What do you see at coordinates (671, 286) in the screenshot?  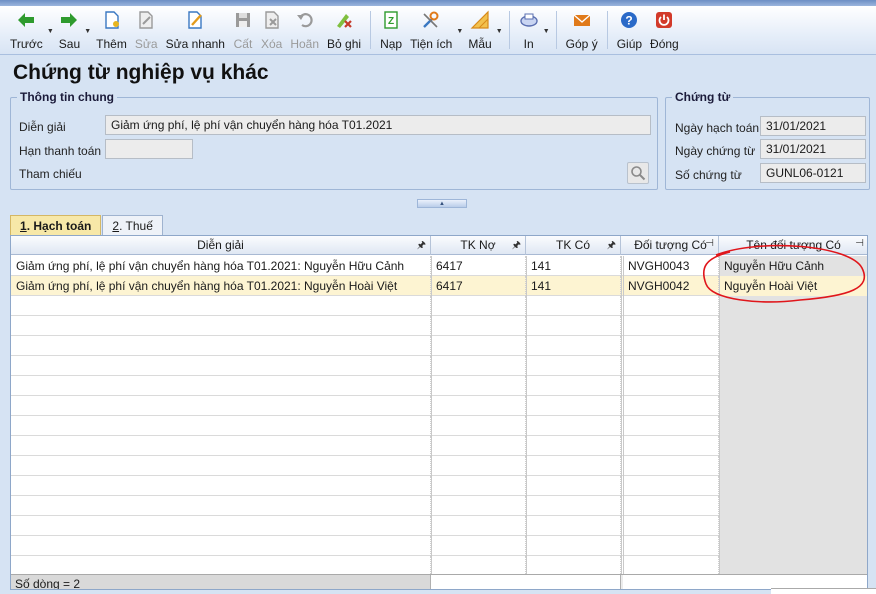 I see `cell-doi-tuong: NVGH0042` at bounding box center [671, 286].